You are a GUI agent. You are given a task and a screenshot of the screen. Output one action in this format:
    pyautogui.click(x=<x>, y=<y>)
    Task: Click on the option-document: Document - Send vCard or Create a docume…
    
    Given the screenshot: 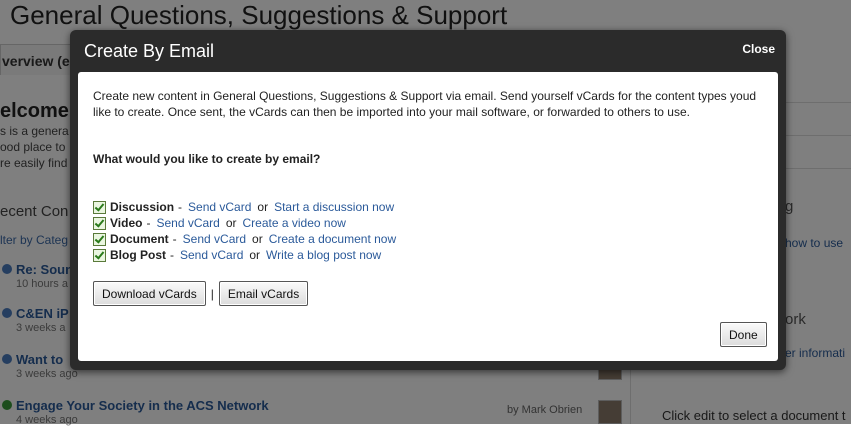 What is the action you would take?
    pyautogui.click(x=244, y=239)
    